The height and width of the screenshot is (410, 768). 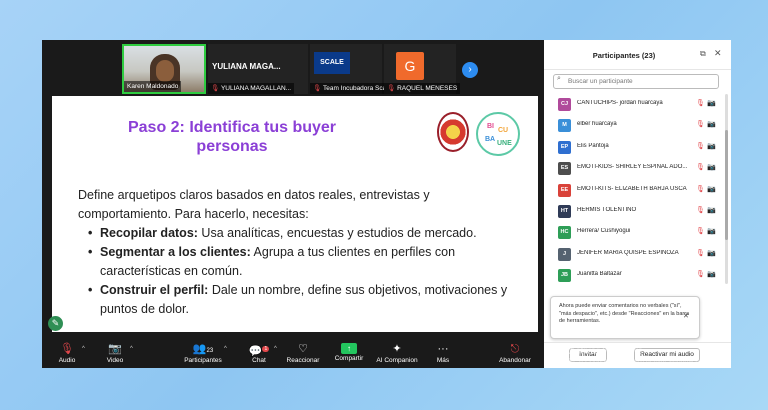 What do you see at coordinates (636, 81) in the screenshot?
I see `search-input: Buscar un participante` at bounding box center [636, 81].